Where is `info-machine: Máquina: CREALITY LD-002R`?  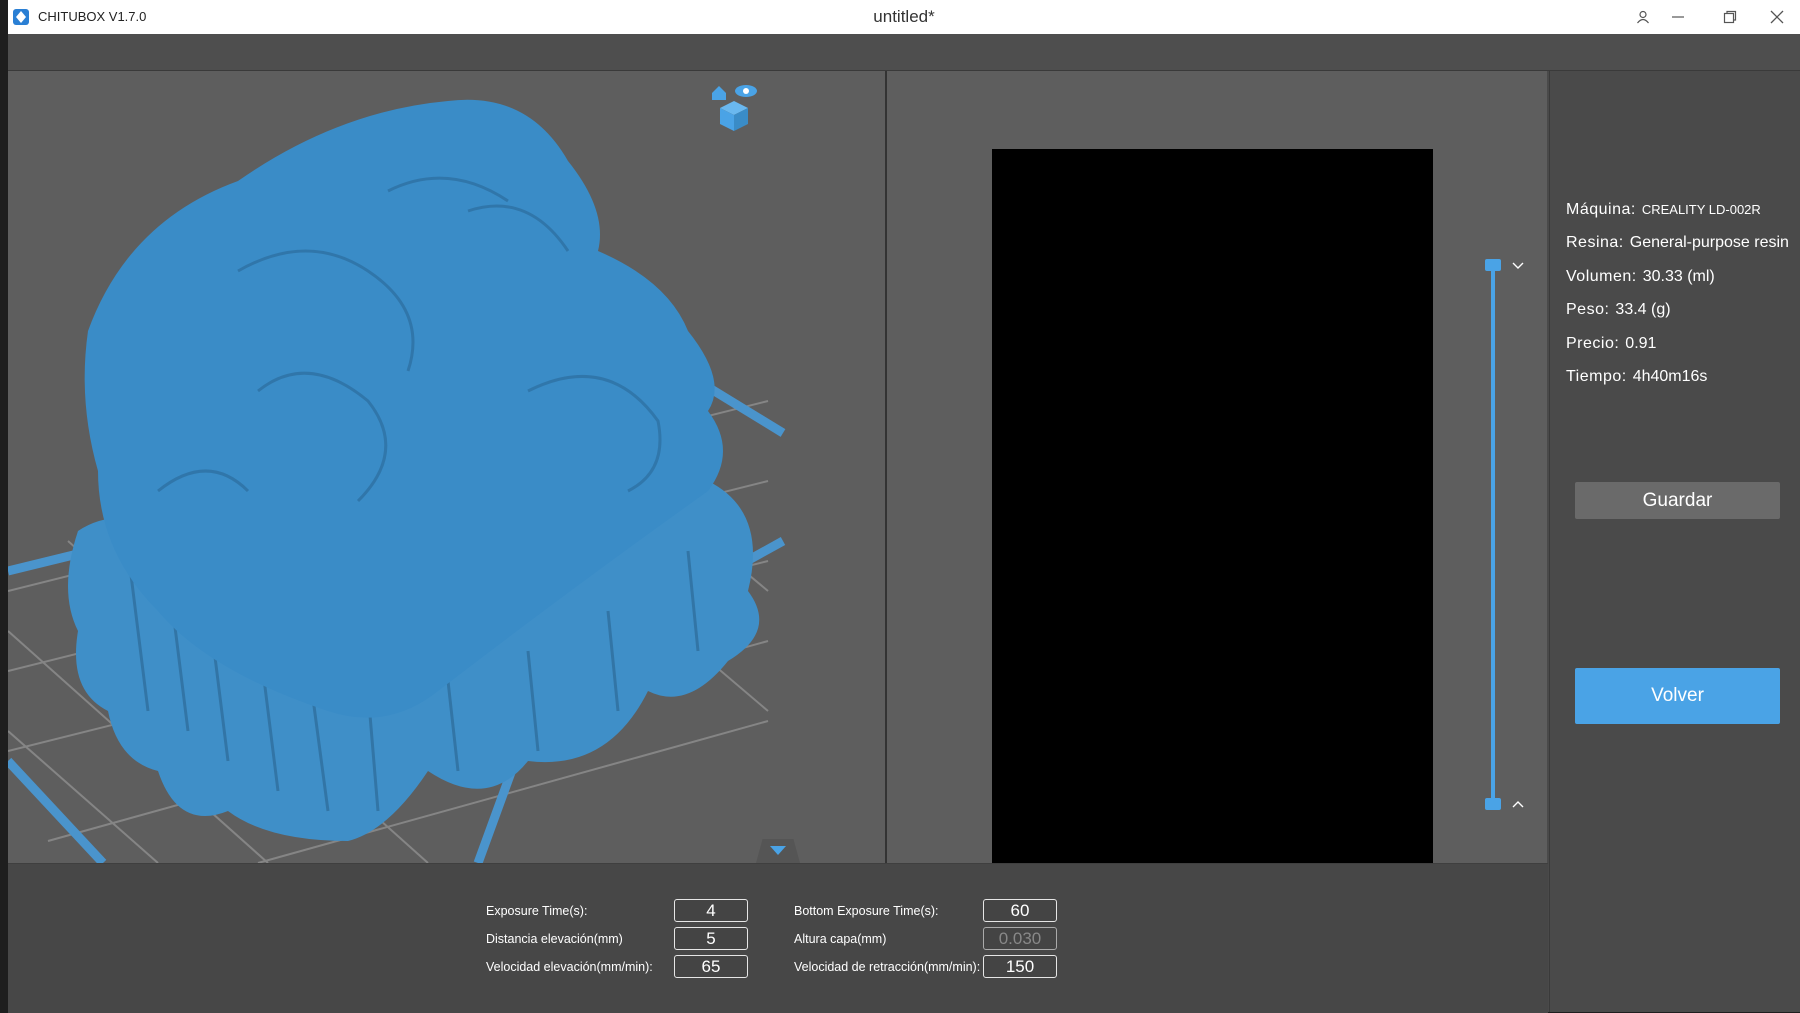
info-machine: Máquina: CREALITY LD-002R is located at coordinates (1663, 210).